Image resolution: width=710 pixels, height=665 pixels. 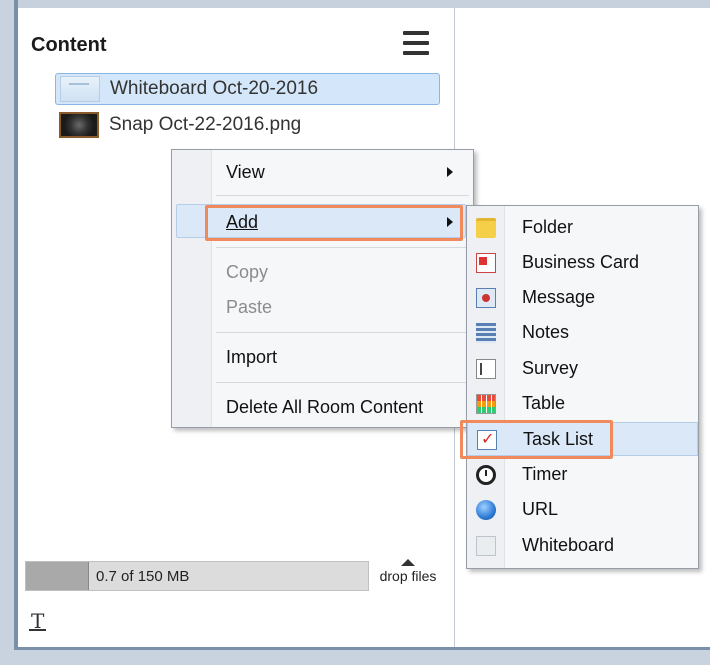 I want to click on upload-arrow-icon, so click(x=408, y=562).